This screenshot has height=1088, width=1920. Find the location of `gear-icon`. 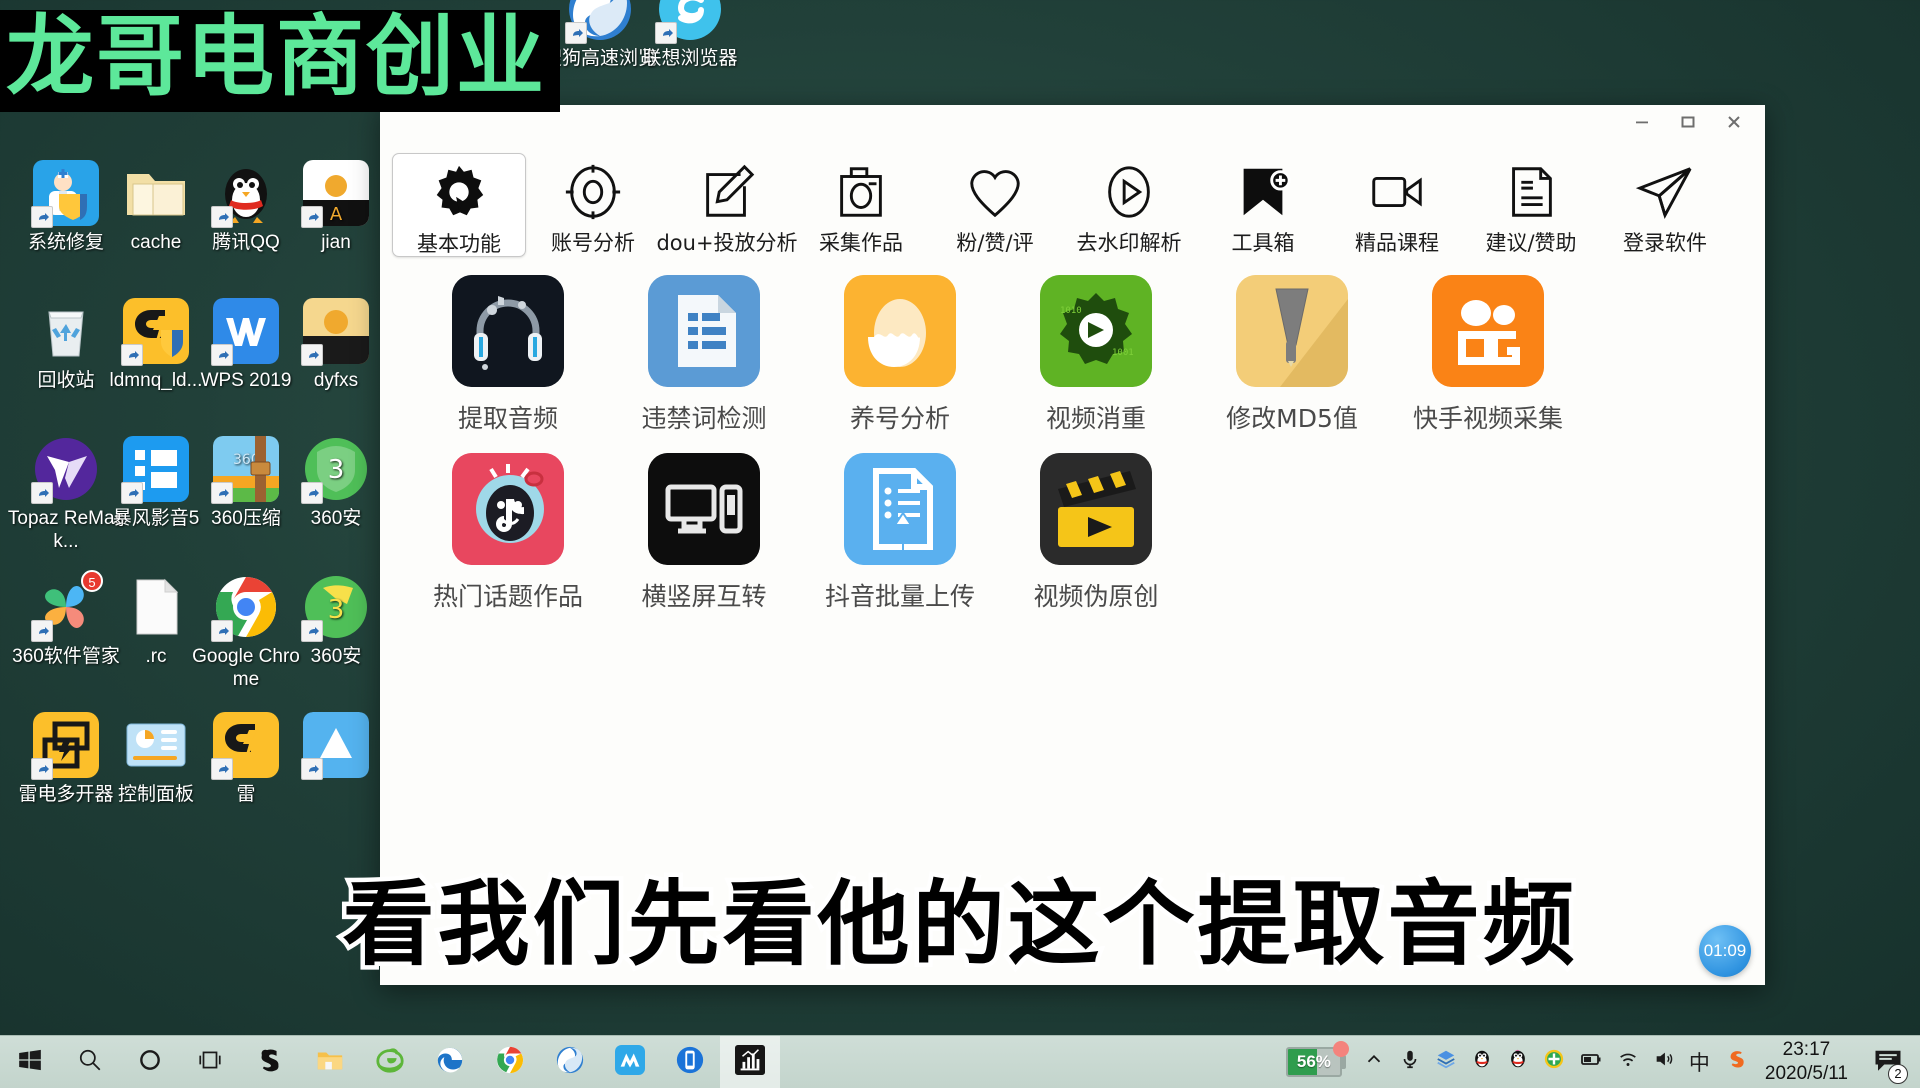

gear-icon is located at coordinates (459, 193).